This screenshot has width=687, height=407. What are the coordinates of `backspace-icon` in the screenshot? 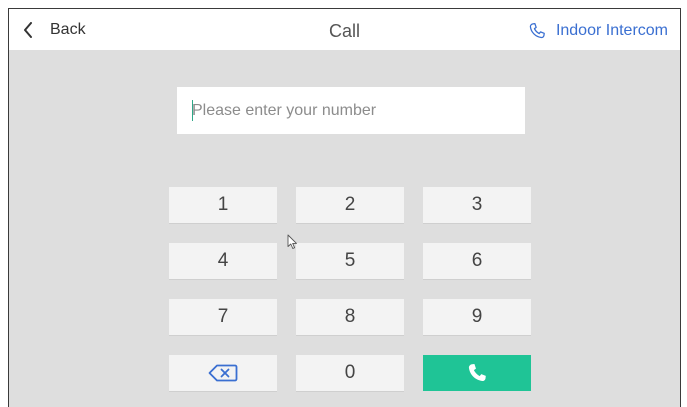 It's located at (223, 373).